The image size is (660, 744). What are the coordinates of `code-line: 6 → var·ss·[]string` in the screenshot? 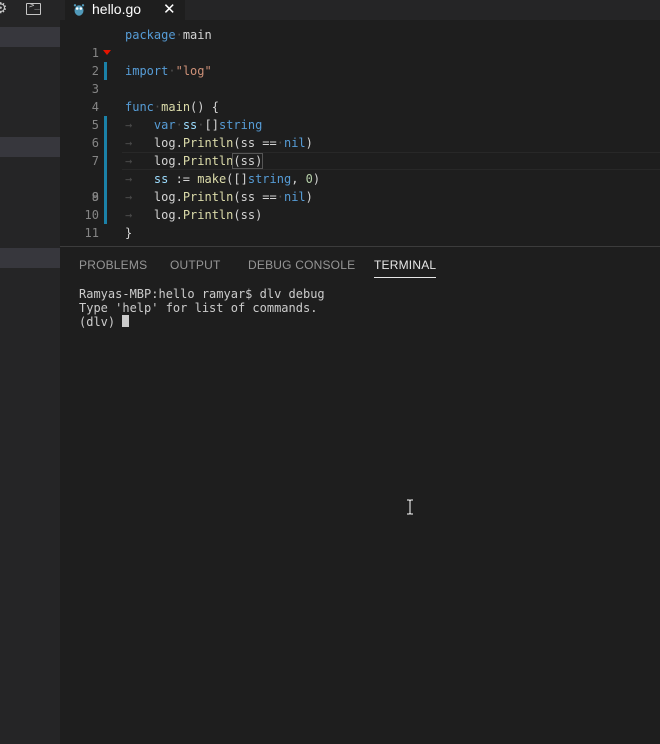 It's located at (360, 133).